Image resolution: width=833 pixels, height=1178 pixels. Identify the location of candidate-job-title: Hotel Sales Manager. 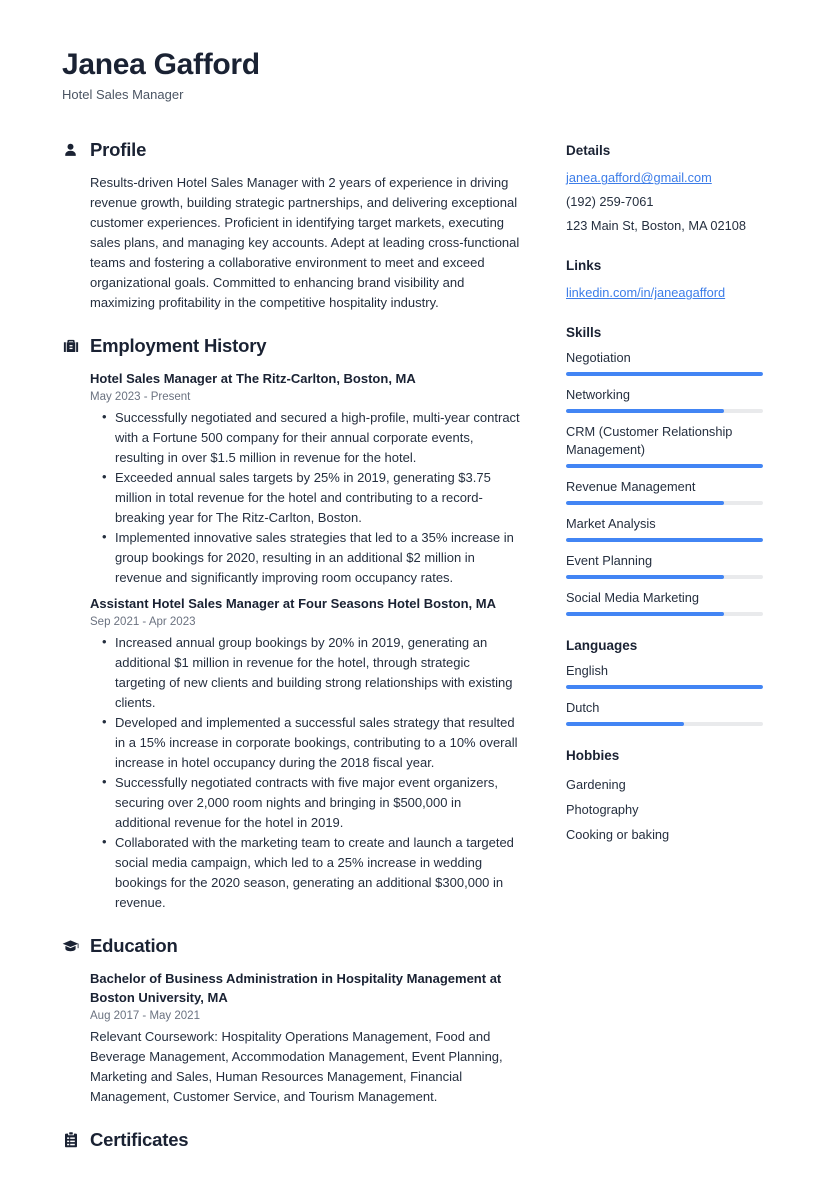
(123, 94).